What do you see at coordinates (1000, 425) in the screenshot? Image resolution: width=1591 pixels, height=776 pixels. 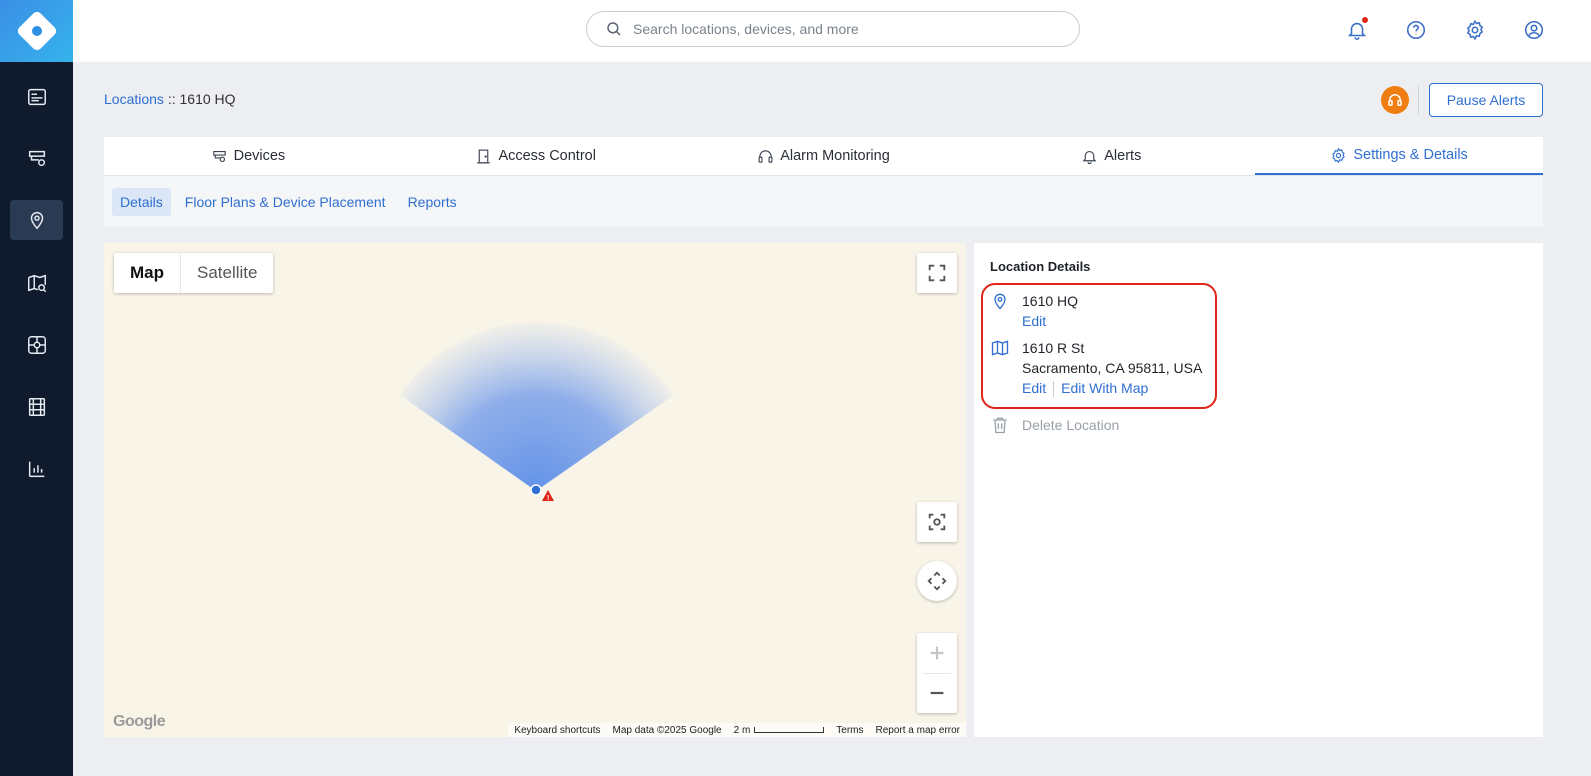 I see `trash-icon` at bounding box center [1000, 425].